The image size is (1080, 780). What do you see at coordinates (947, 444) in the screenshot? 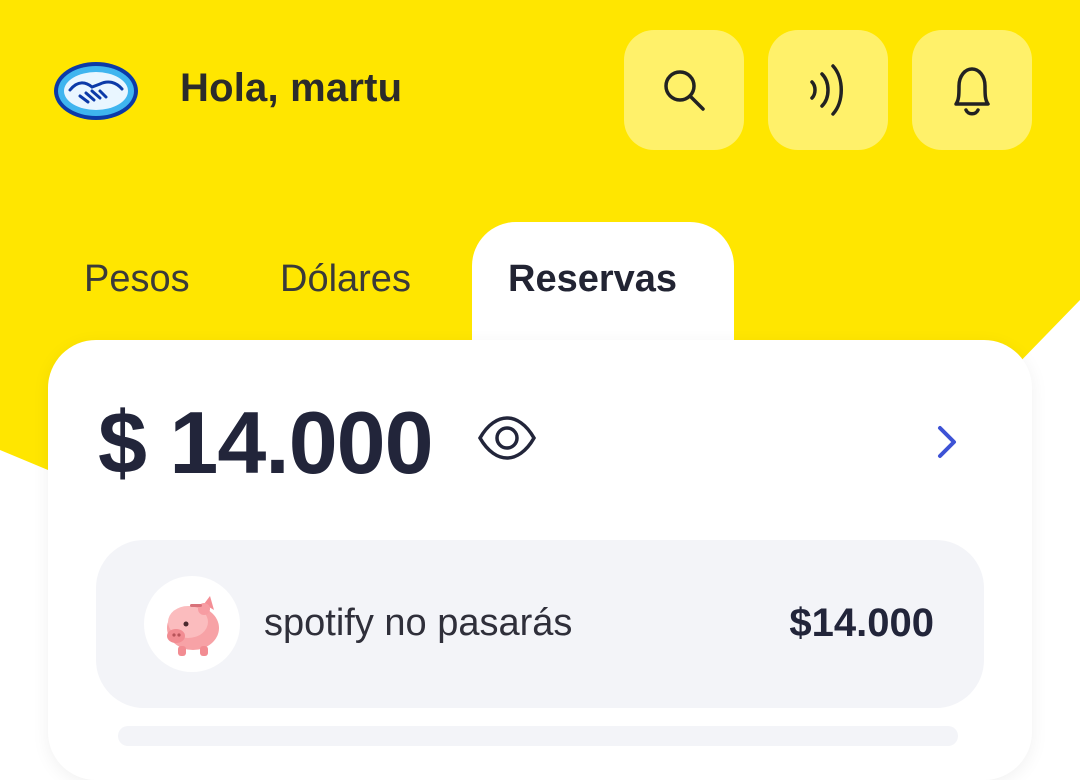
I see `chevron-right-icon` at bounding box center [947, 444].